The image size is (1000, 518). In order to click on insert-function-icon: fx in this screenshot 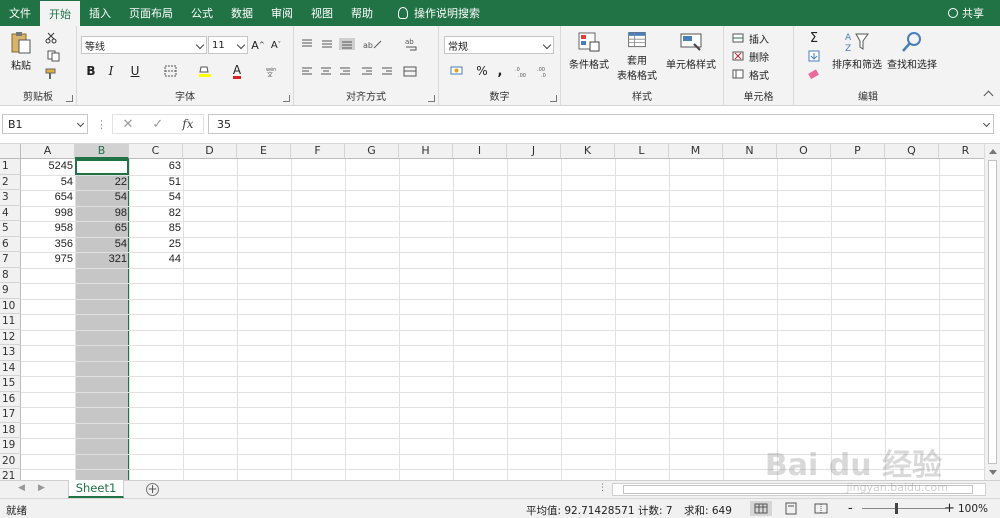, I will do `click(187, 124)`.